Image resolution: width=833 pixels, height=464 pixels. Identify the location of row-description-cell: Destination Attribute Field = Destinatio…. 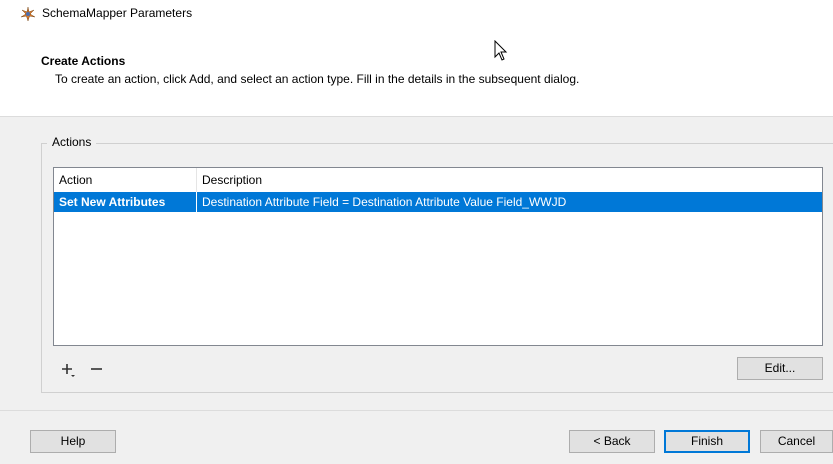
(509, 202).